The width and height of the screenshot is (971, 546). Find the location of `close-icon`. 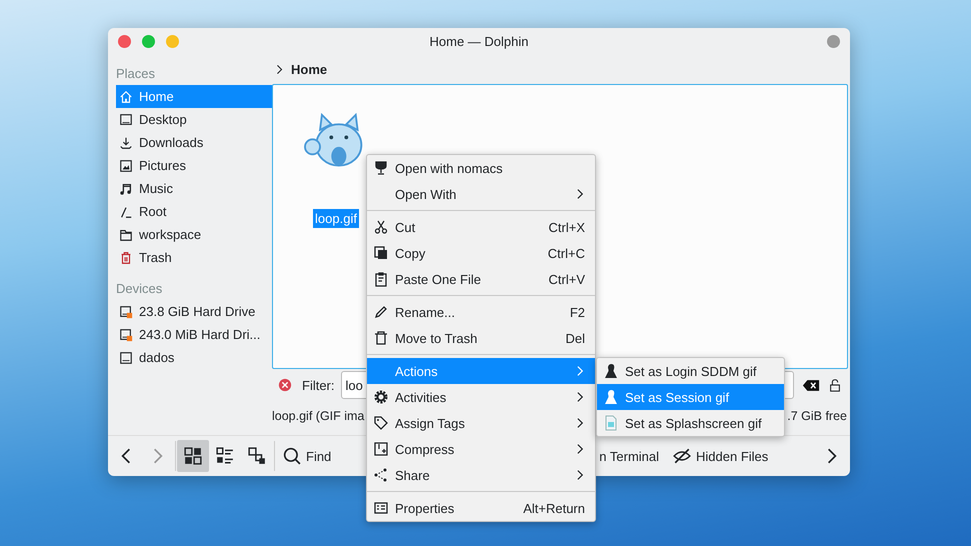

close-icon is located at coordinates (285, 385).